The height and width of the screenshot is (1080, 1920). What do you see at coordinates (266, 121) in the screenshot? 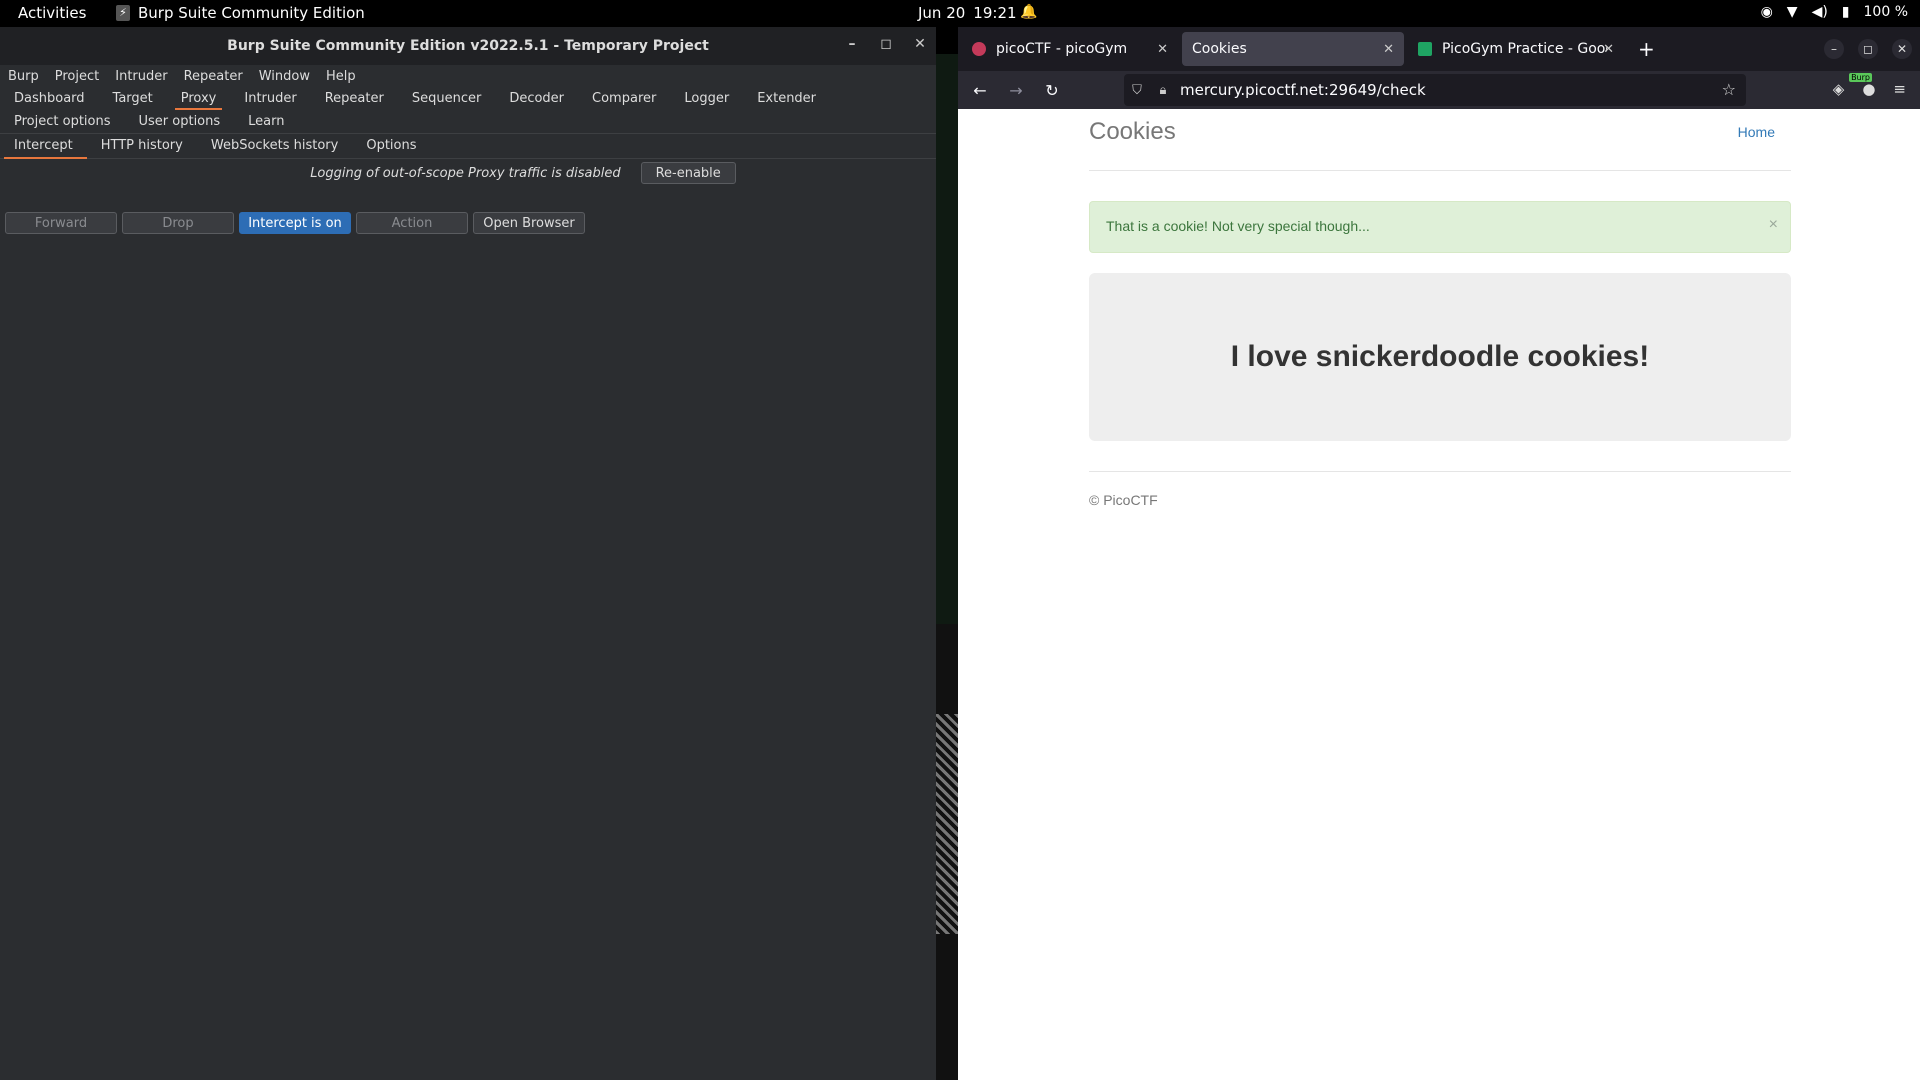
I see `tab-learn: Learn` at bounding box center [266, 121].